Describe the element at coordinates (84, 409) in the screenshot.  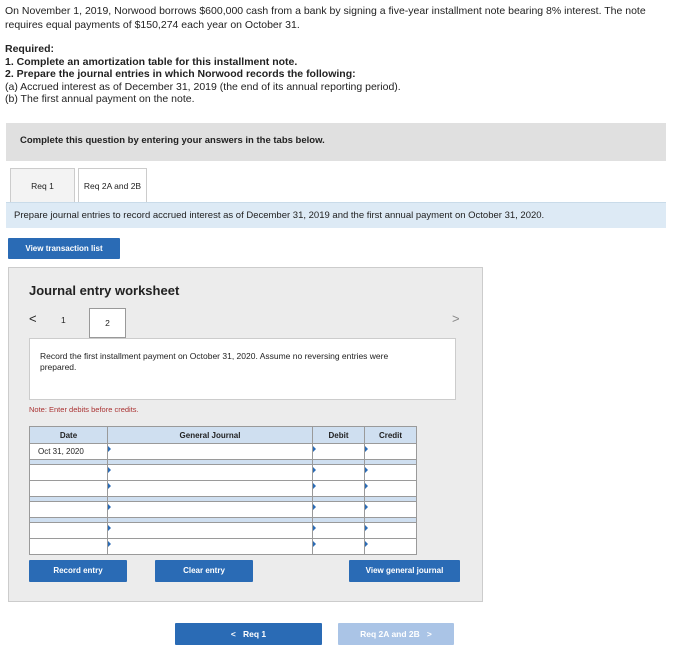
I see `debits-credits-note: Note: Enter debits before credits.` at that location.